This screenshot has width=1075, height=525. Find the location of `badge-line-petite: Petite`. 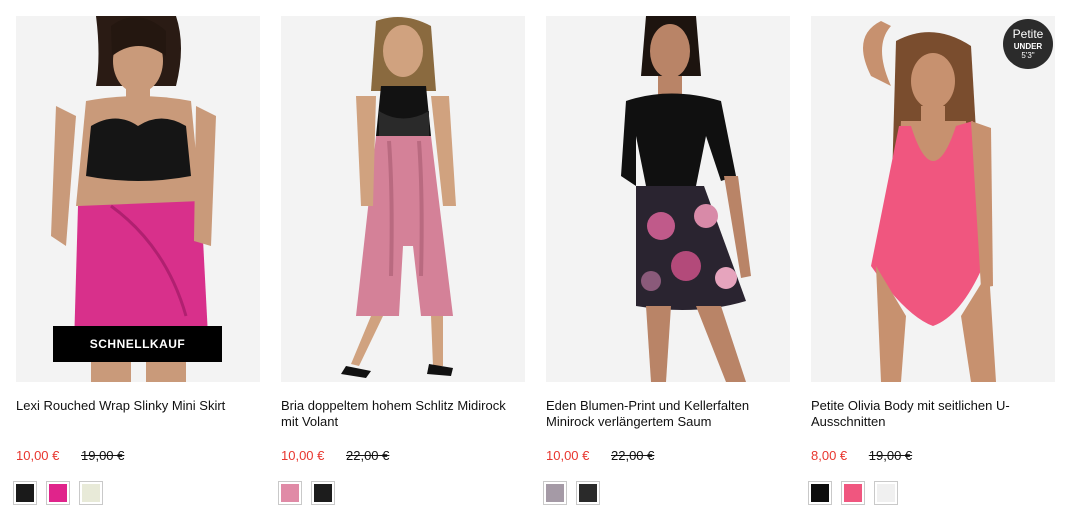

badge-line-petite: Petite is located at coordinates (1028, 34).